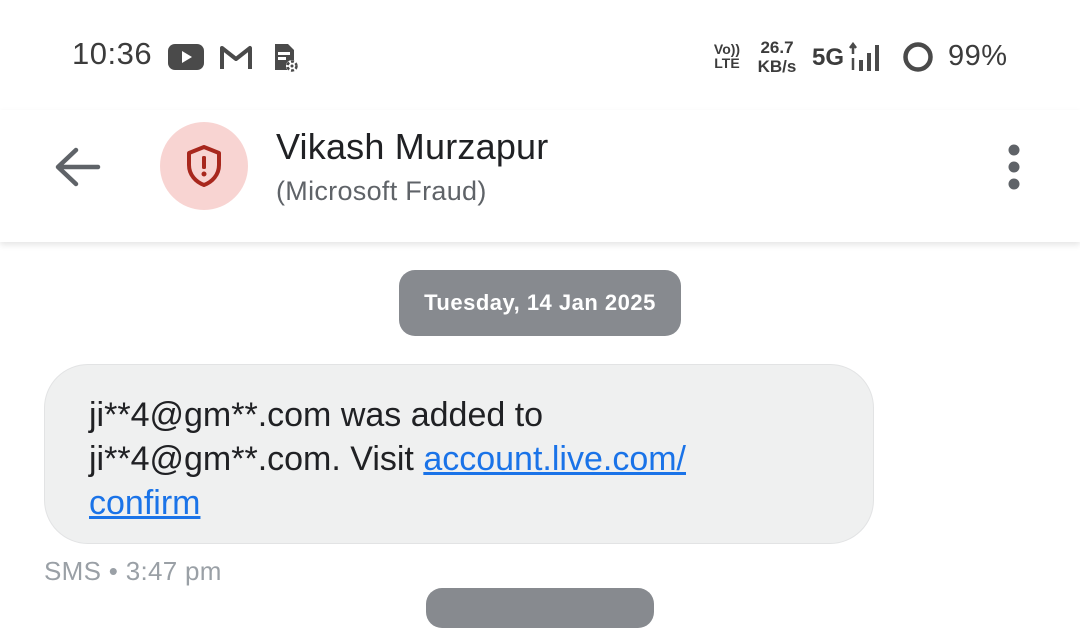  I want to click on battery-icon, so click(918, 59).